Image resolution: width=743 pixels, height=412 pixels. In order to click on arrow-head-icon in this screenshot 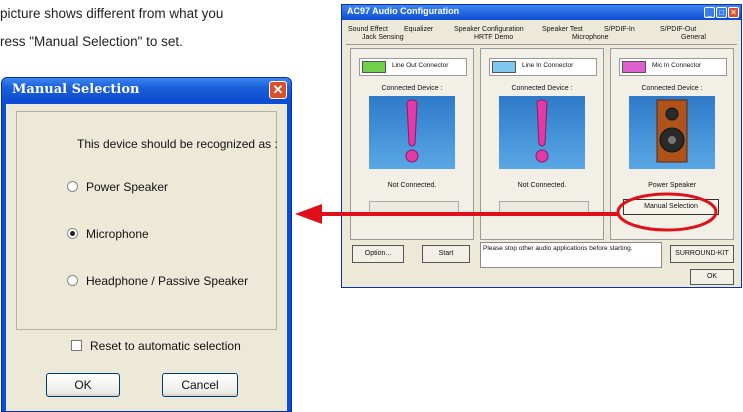, I will do `click(308, 214)`.